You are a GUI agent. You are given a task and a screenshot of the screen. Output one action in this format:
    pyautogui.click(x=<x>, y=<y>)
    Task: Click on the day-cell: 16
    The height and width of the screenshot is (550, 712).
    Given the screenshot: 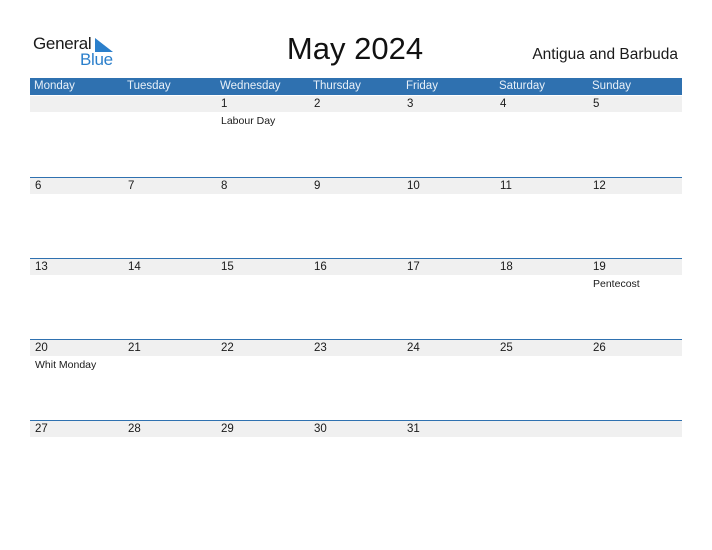 What is the action you would take?
    pyautogui.click(x=355, y=299)
    